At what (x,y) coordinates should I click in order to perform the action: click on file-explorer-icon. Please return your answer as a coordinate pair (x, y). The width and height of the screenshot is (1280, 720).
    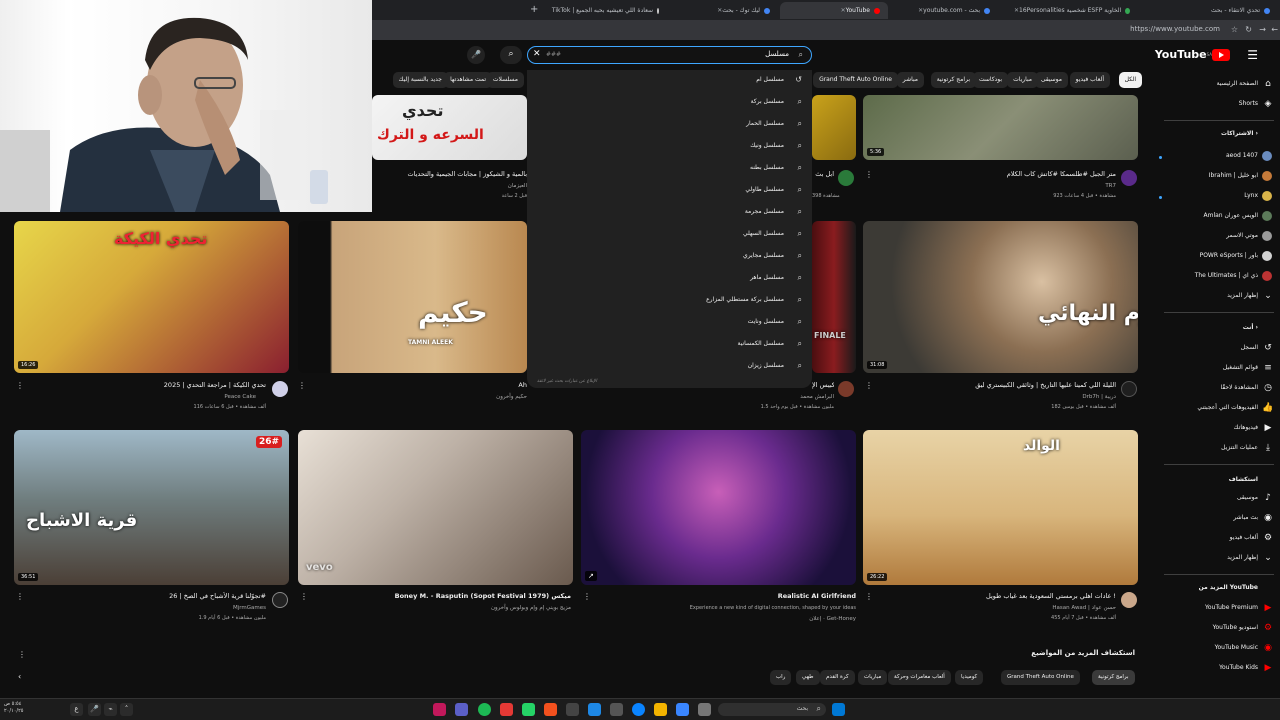
    Looking at the image, I should click on (660, 709).